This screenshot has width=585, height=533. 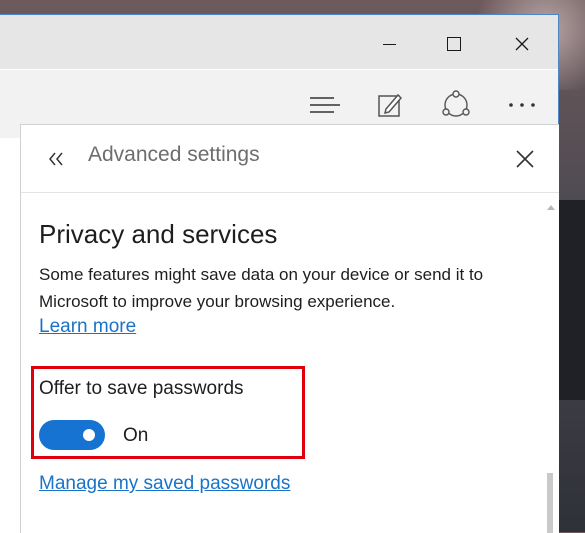 I want to click on web-note-button, so click(x=390, y=105).